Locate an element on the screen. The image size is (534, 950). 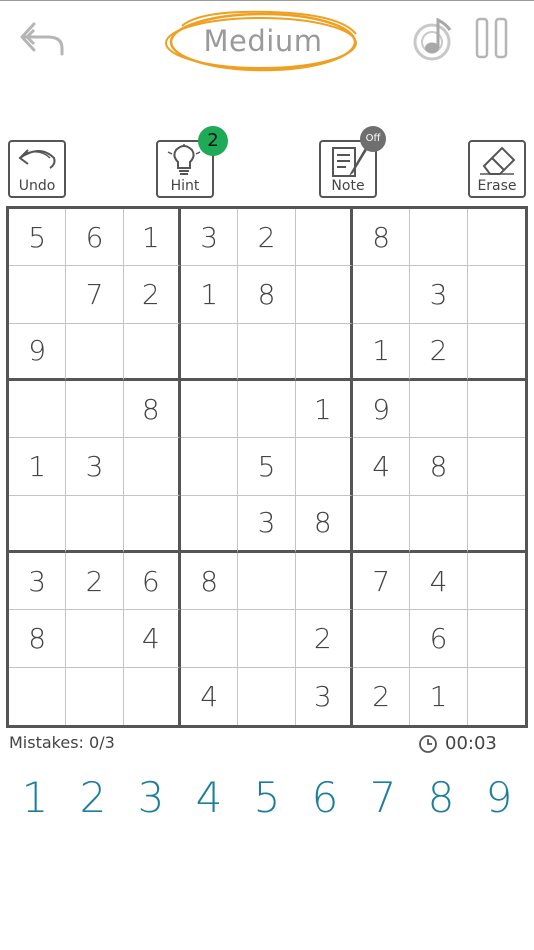
undo-label: Undo is located at coordinates (37, 186).